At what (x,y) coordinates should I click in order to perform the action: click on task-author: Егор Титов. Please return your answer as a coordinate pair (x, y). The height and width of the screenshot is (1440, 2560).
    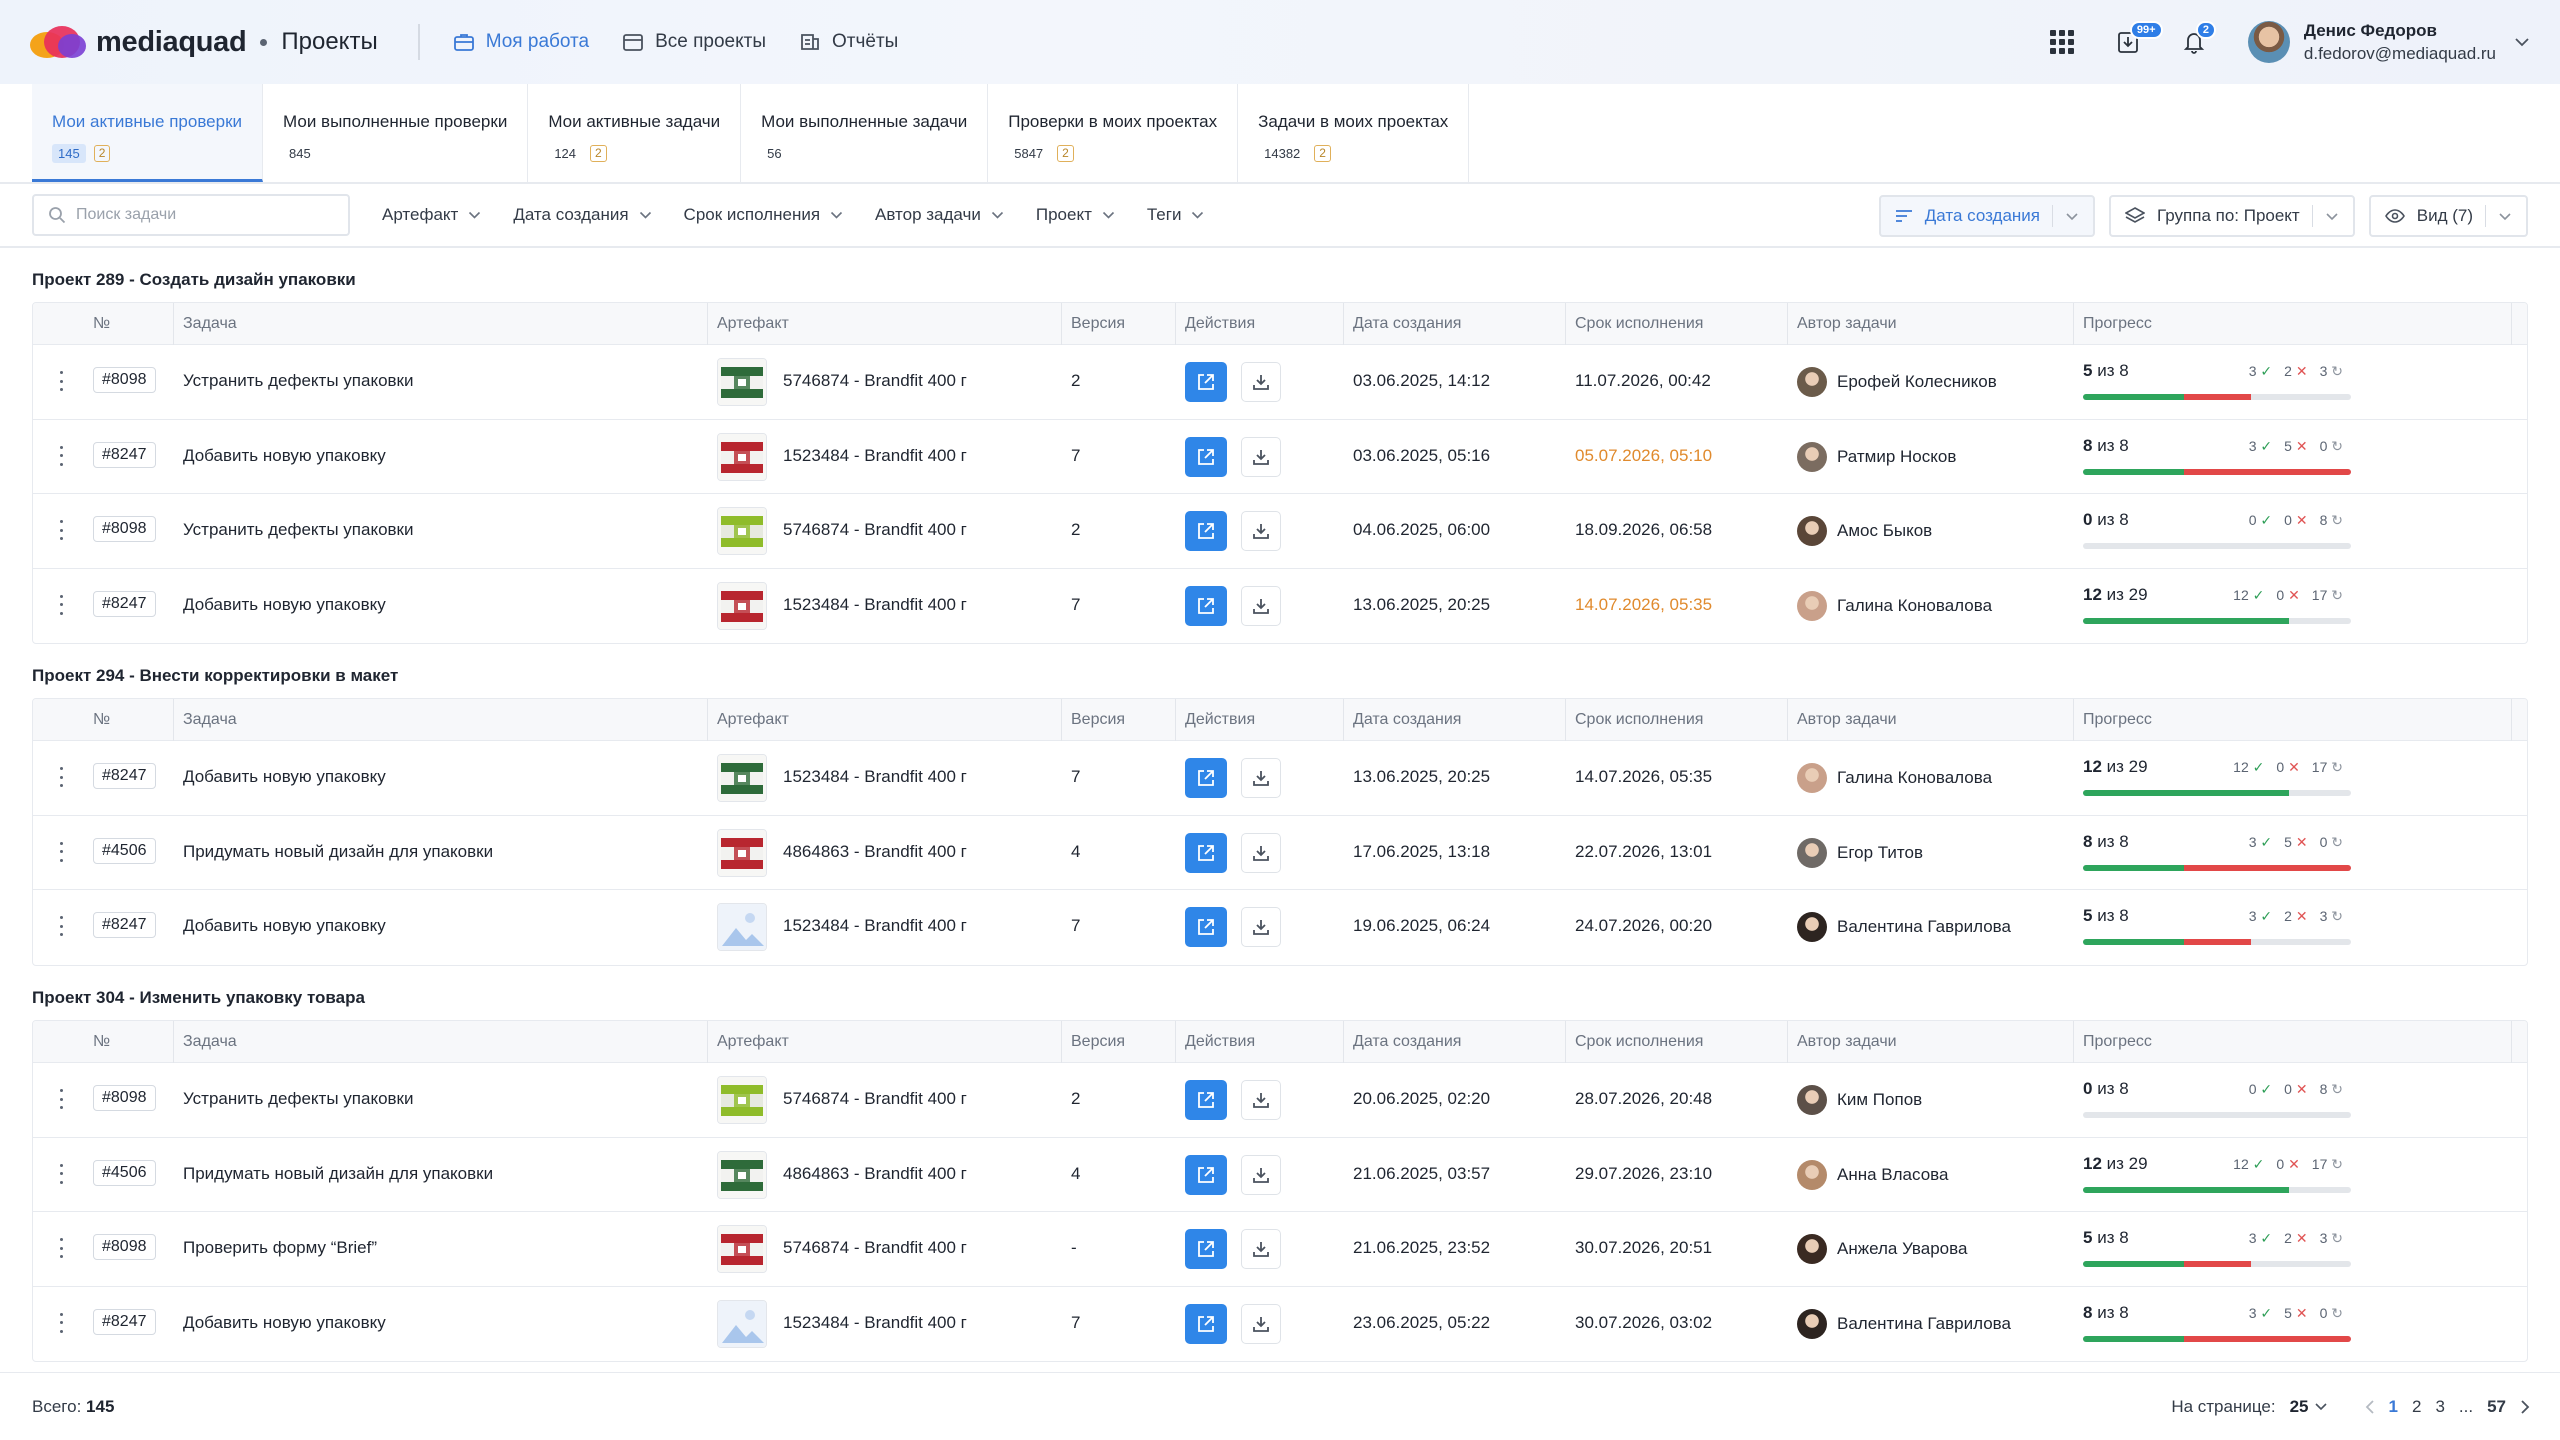
    Looking at the image, I should click on (1860, 852).